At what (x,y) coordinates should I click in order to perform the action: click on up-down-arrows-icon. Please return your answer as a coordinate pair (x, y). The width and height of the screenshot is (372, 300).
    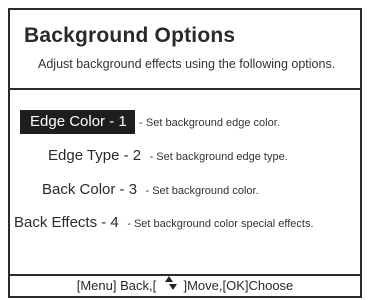
    Looking at the image, I should click on (170, 284).